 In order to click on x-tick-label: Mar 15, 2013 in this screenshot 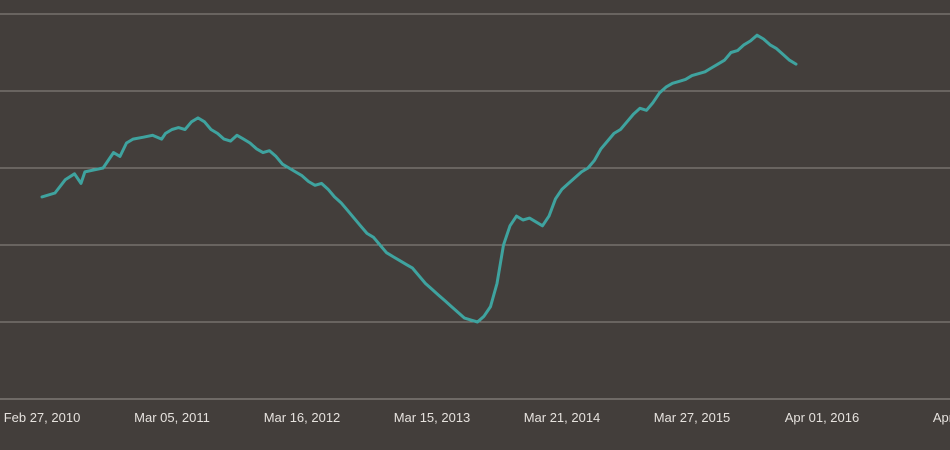, I will do `click(432, 417)`.